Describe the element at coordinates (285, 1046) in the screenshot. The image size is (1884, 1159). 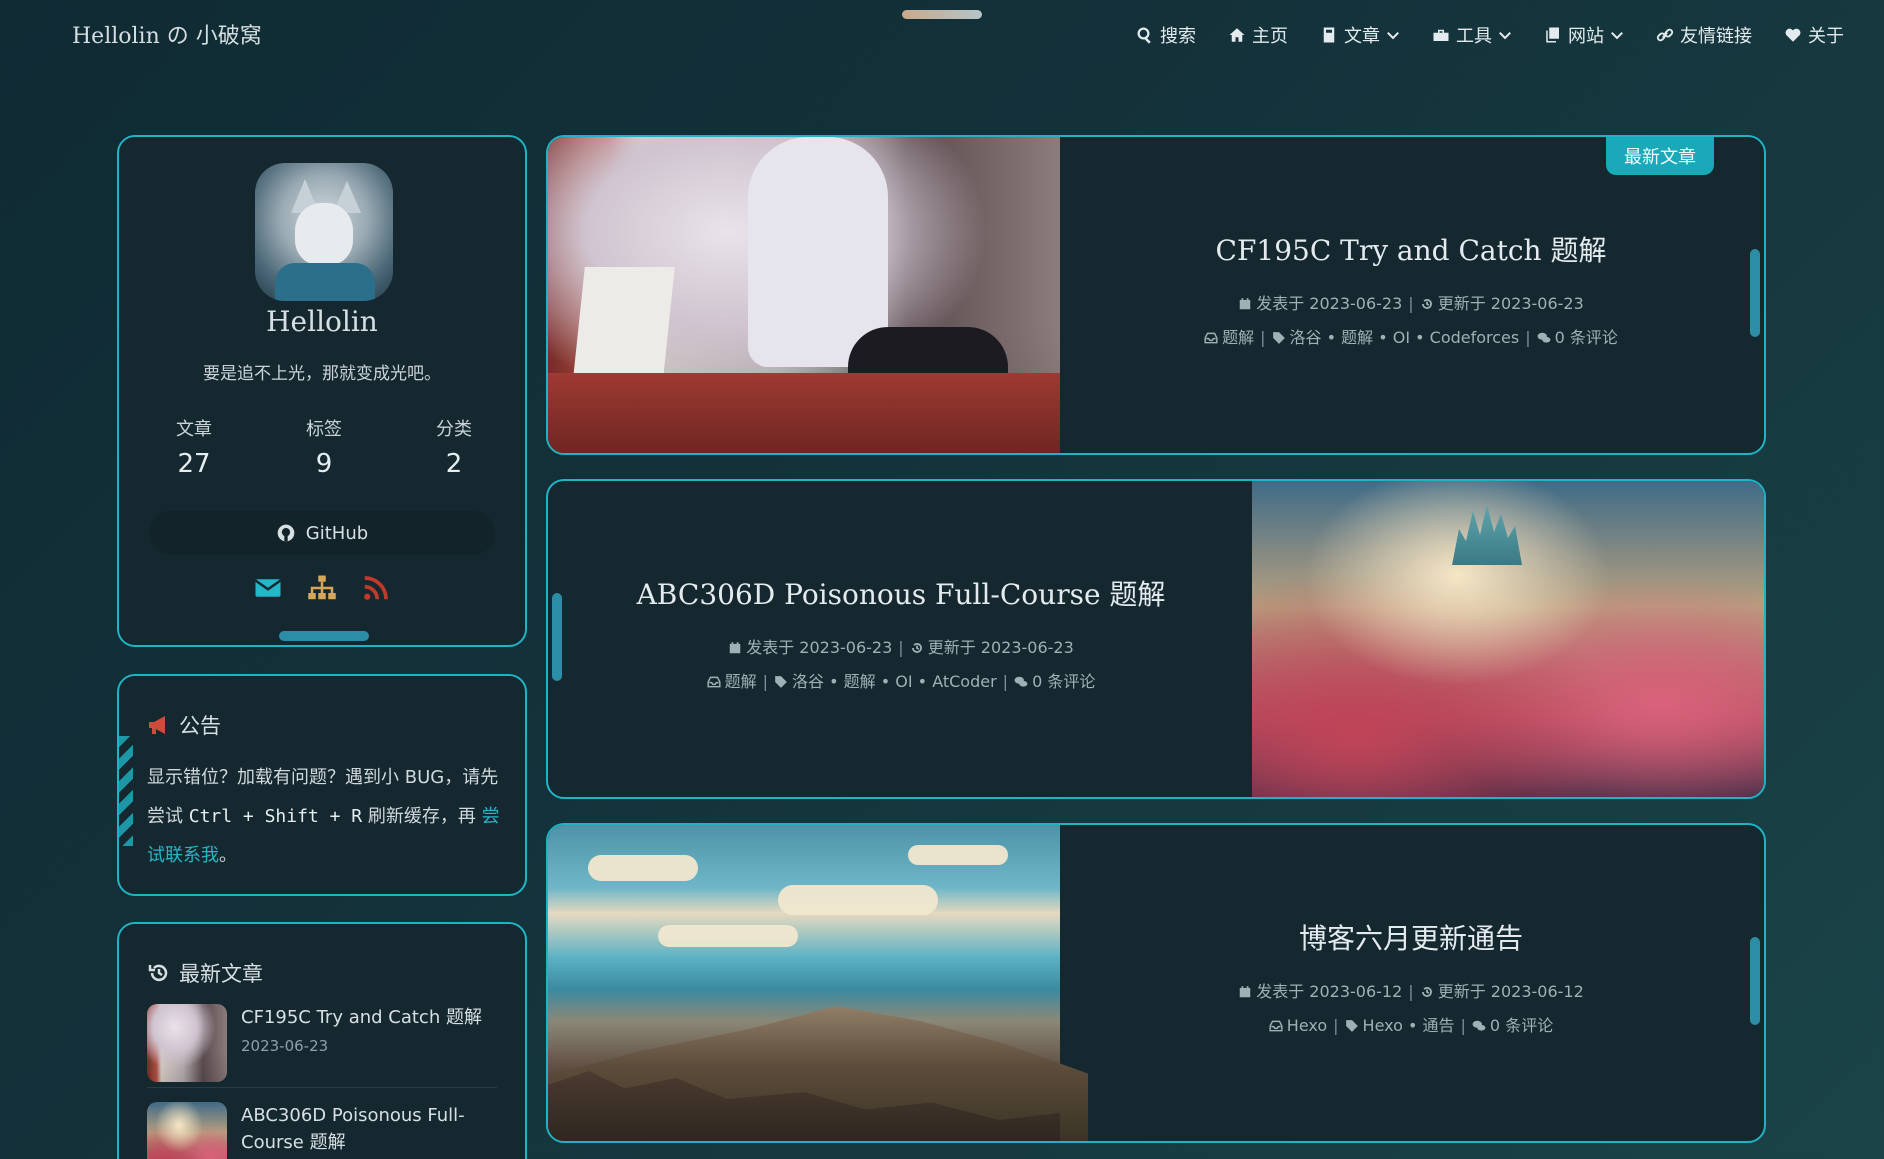
I see `latest-post-date: 2023-06-23` at that location.